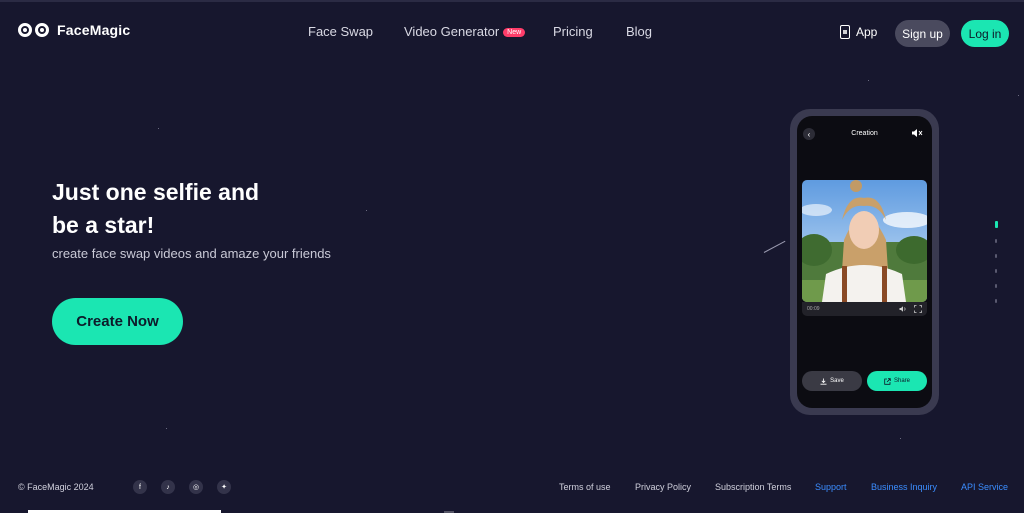 This screenshot has height=513, width=1024. What do you see at coordinates (663, 487) in the screenshot?
I see `footer-link-privacy: Privacy Policy` at bounding box center [663, 487].